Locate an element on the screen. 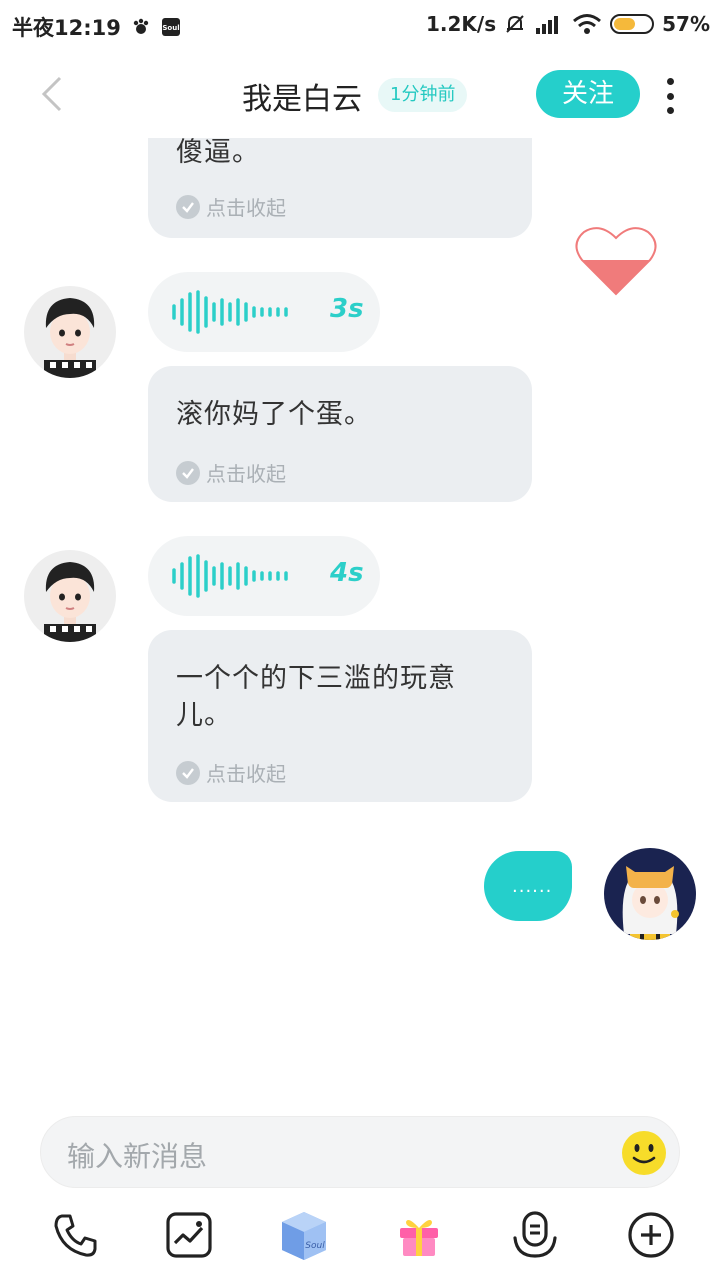 This screenshot has width=720, height=1280. image-icon is located at coordinates (189, 1235).